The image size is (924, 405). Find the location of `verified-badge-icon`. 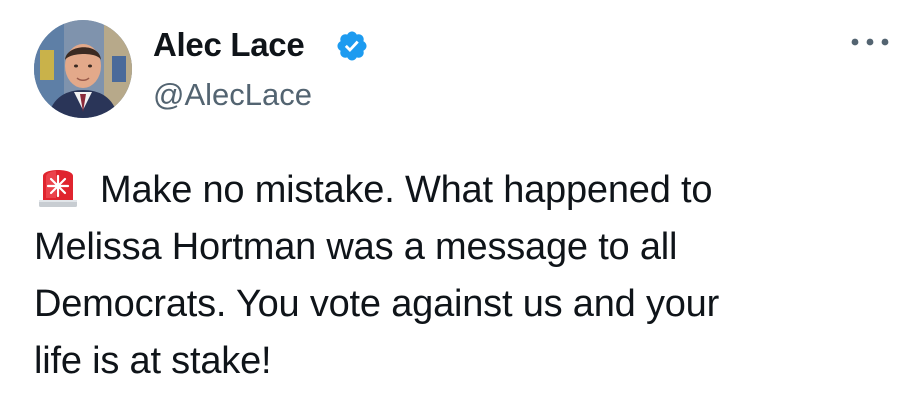

verified-badge-icon is located at coordinates (352, 46).